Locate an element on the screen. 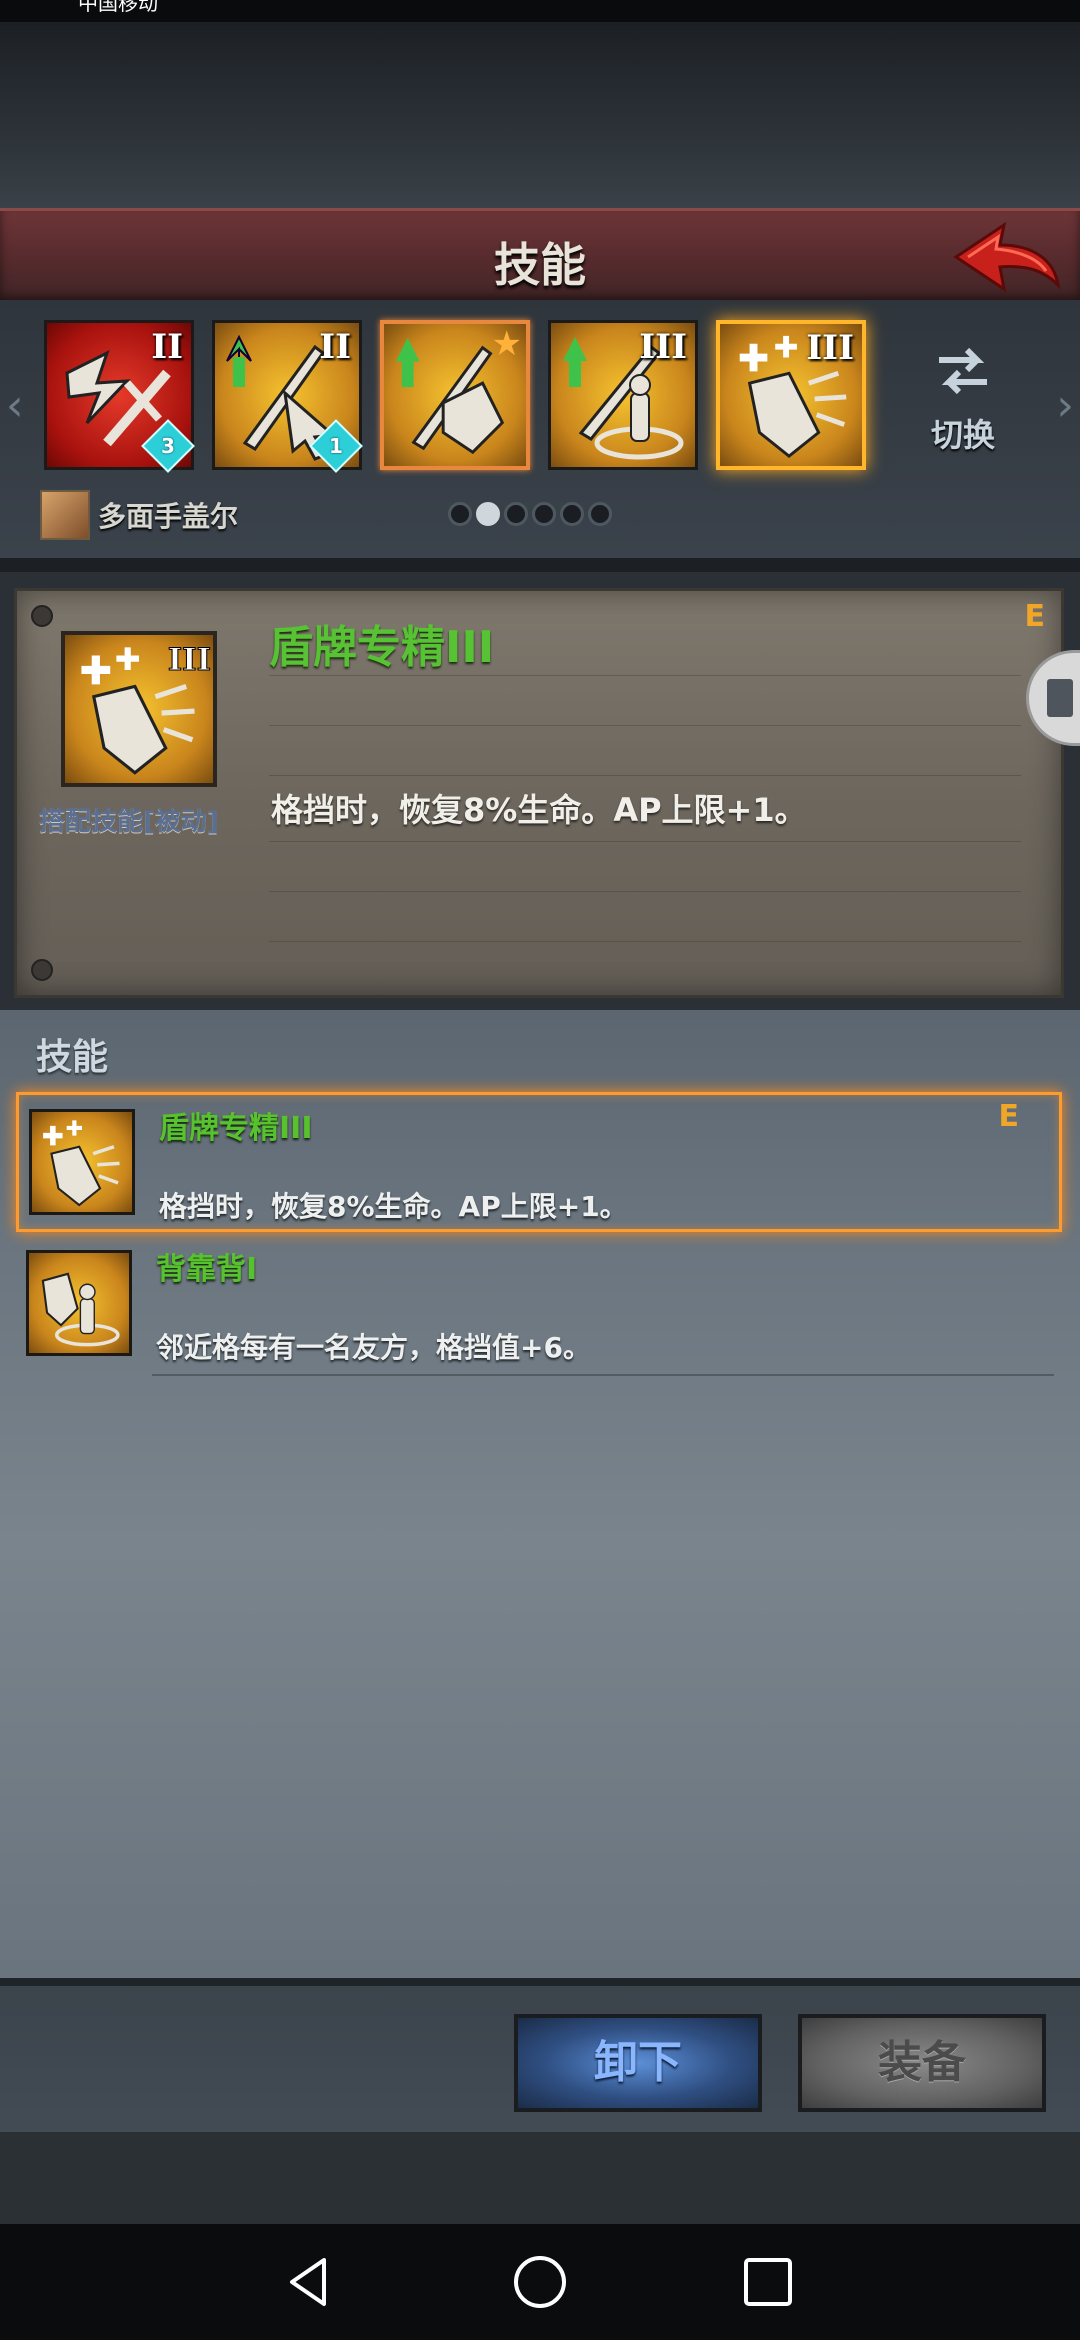 The height and width of the screenshot is (2340, 1080). nav-back-icon is located at coordinates (308, 2282).